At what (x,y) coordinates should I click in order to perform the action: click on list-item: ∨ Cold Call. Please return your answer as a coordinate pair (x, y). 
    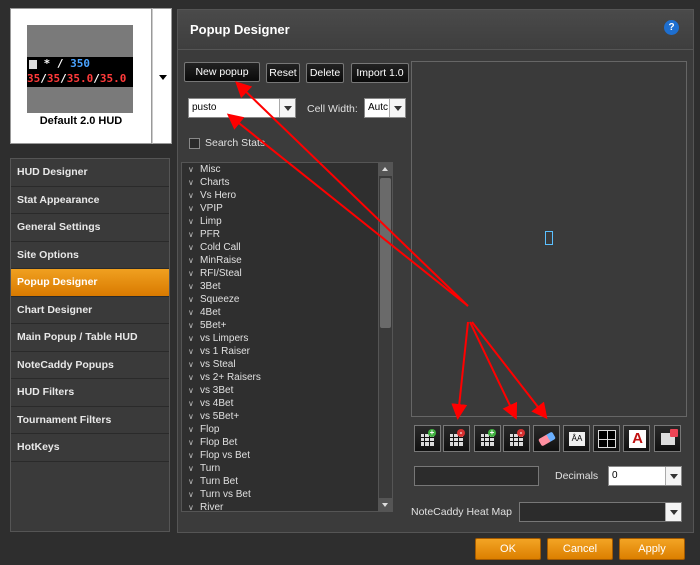
    Looking at the image, I should click on (287, 247).